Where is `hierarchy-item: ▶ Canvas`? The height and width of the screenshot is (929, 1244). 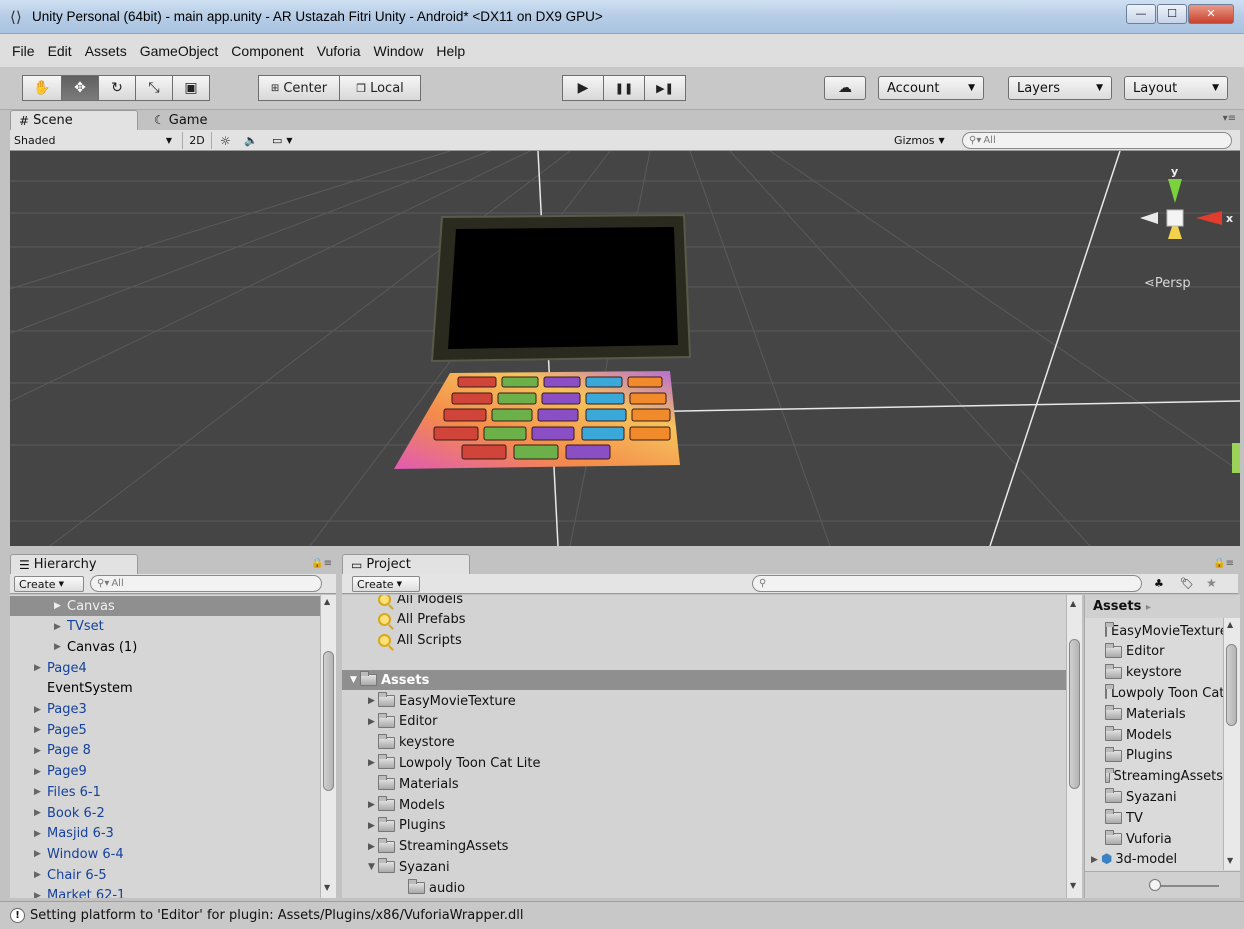
hierarchy-item: ▶ Canvas is located at coordinates (165, 606).